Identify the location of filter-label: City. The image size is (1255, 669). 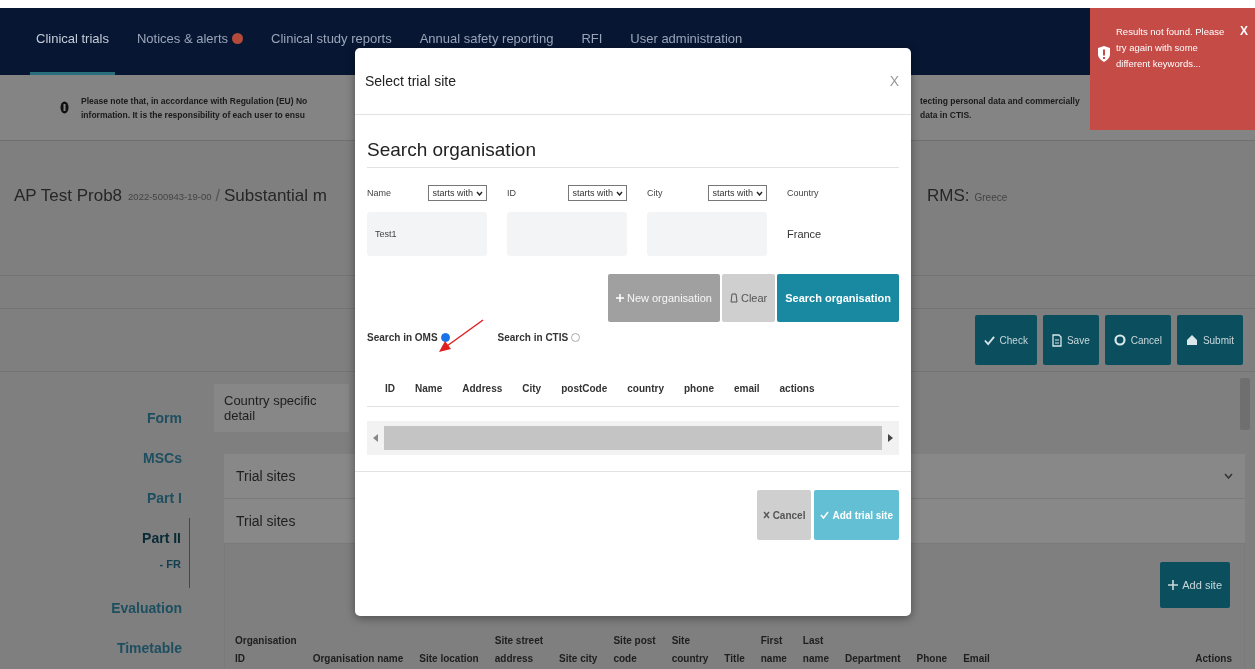
(655, 193).